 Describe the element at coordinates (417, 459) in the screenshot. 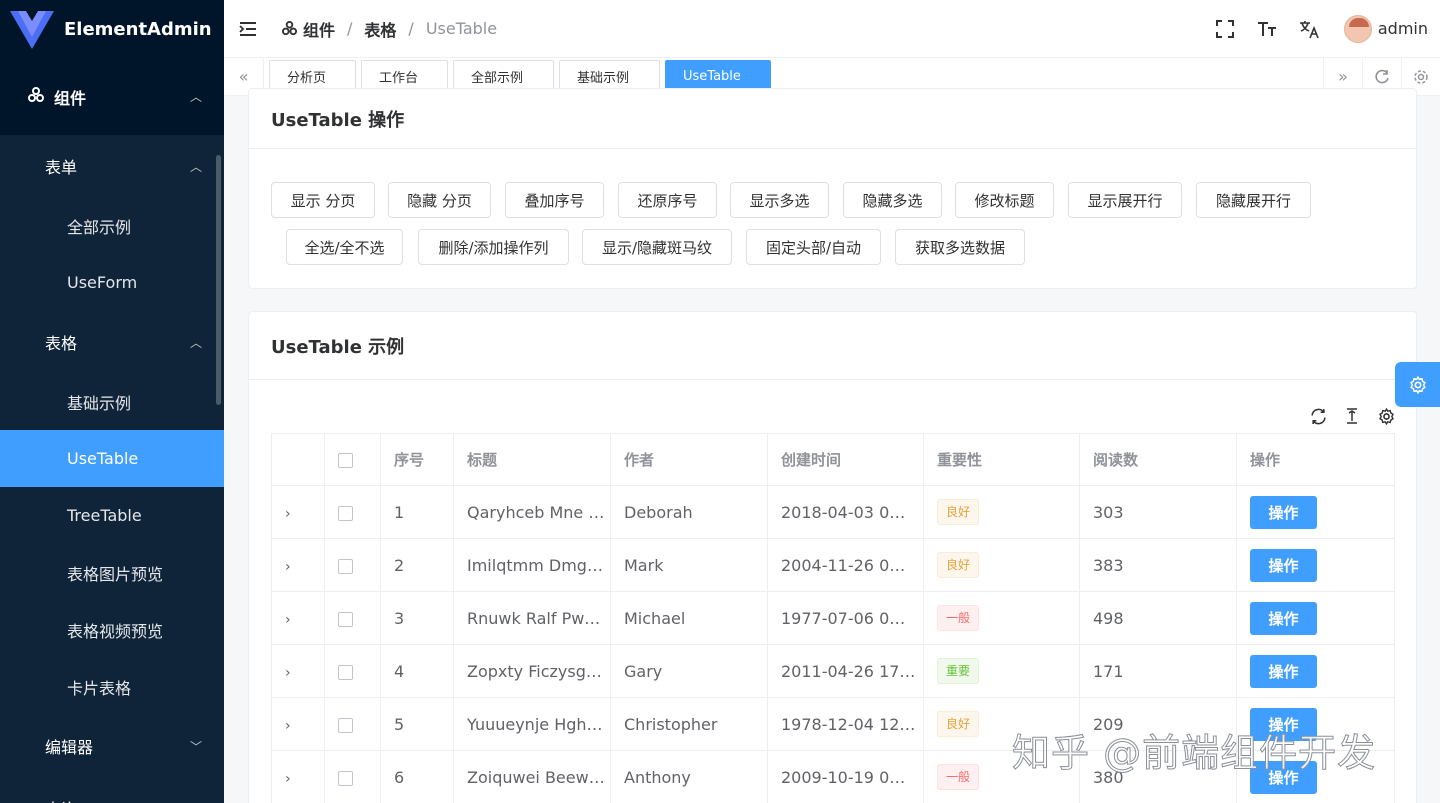

I see `column-header: 序号` at that location.